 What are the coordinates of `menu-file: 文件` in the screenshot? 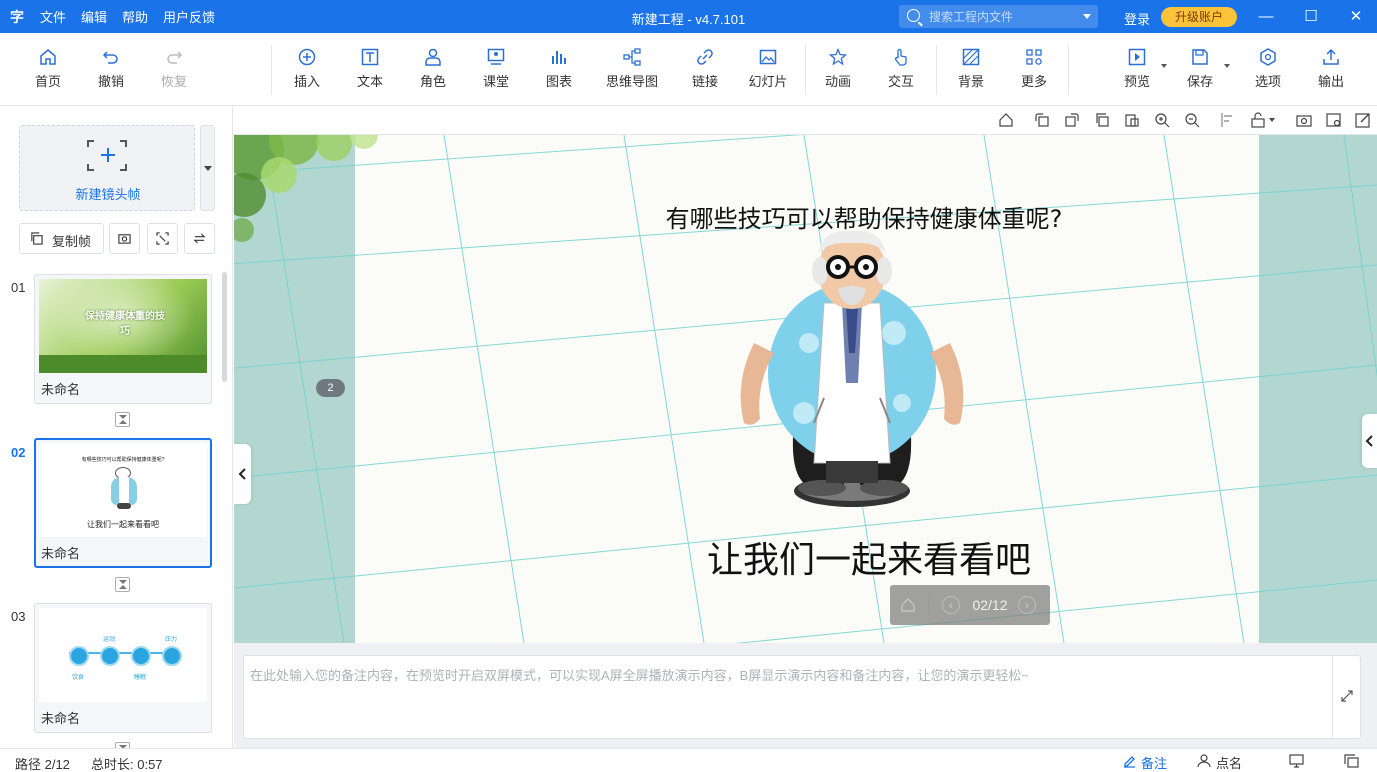 It's located at (53, 16).